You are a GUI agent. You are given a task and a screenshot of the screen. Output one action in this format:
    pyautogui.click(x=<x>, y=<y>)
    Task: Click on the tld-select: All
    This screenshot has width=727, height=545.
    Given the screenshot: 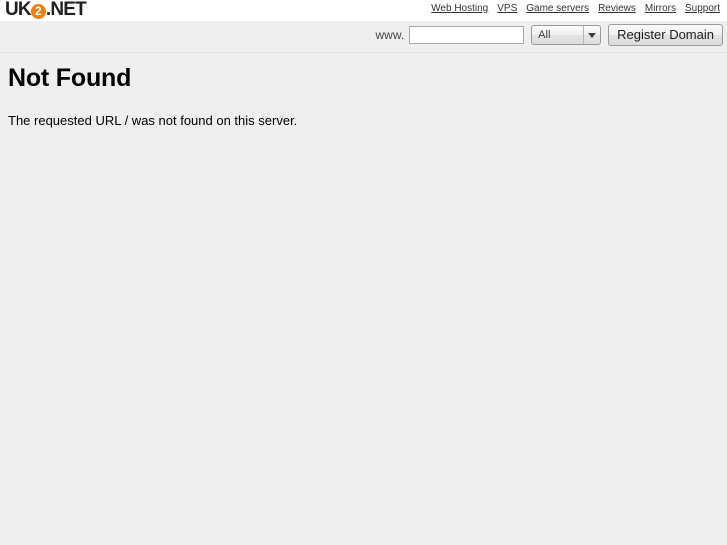 What is the action you would take?
    pyautogui.click(x=566, y=35)
    